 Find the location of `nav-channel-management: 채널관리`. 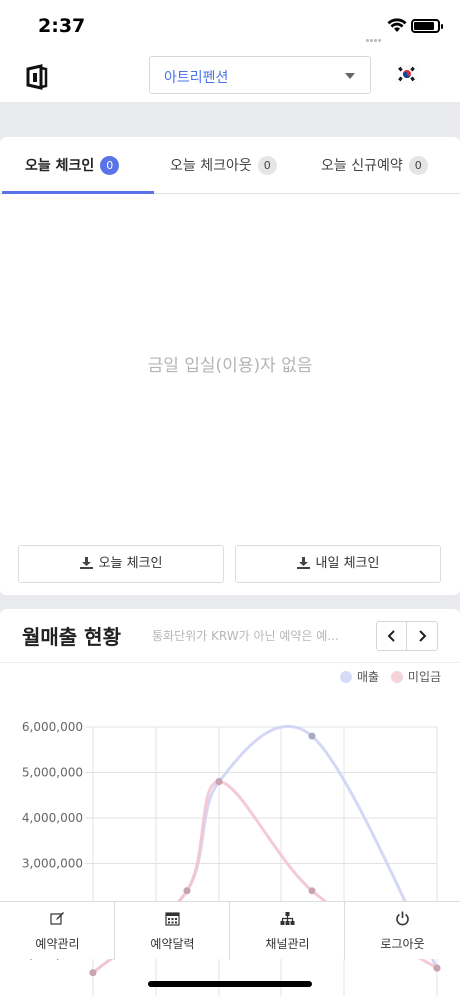

nav-channel-management: 채널관리 is located at coordinates (287, 931).